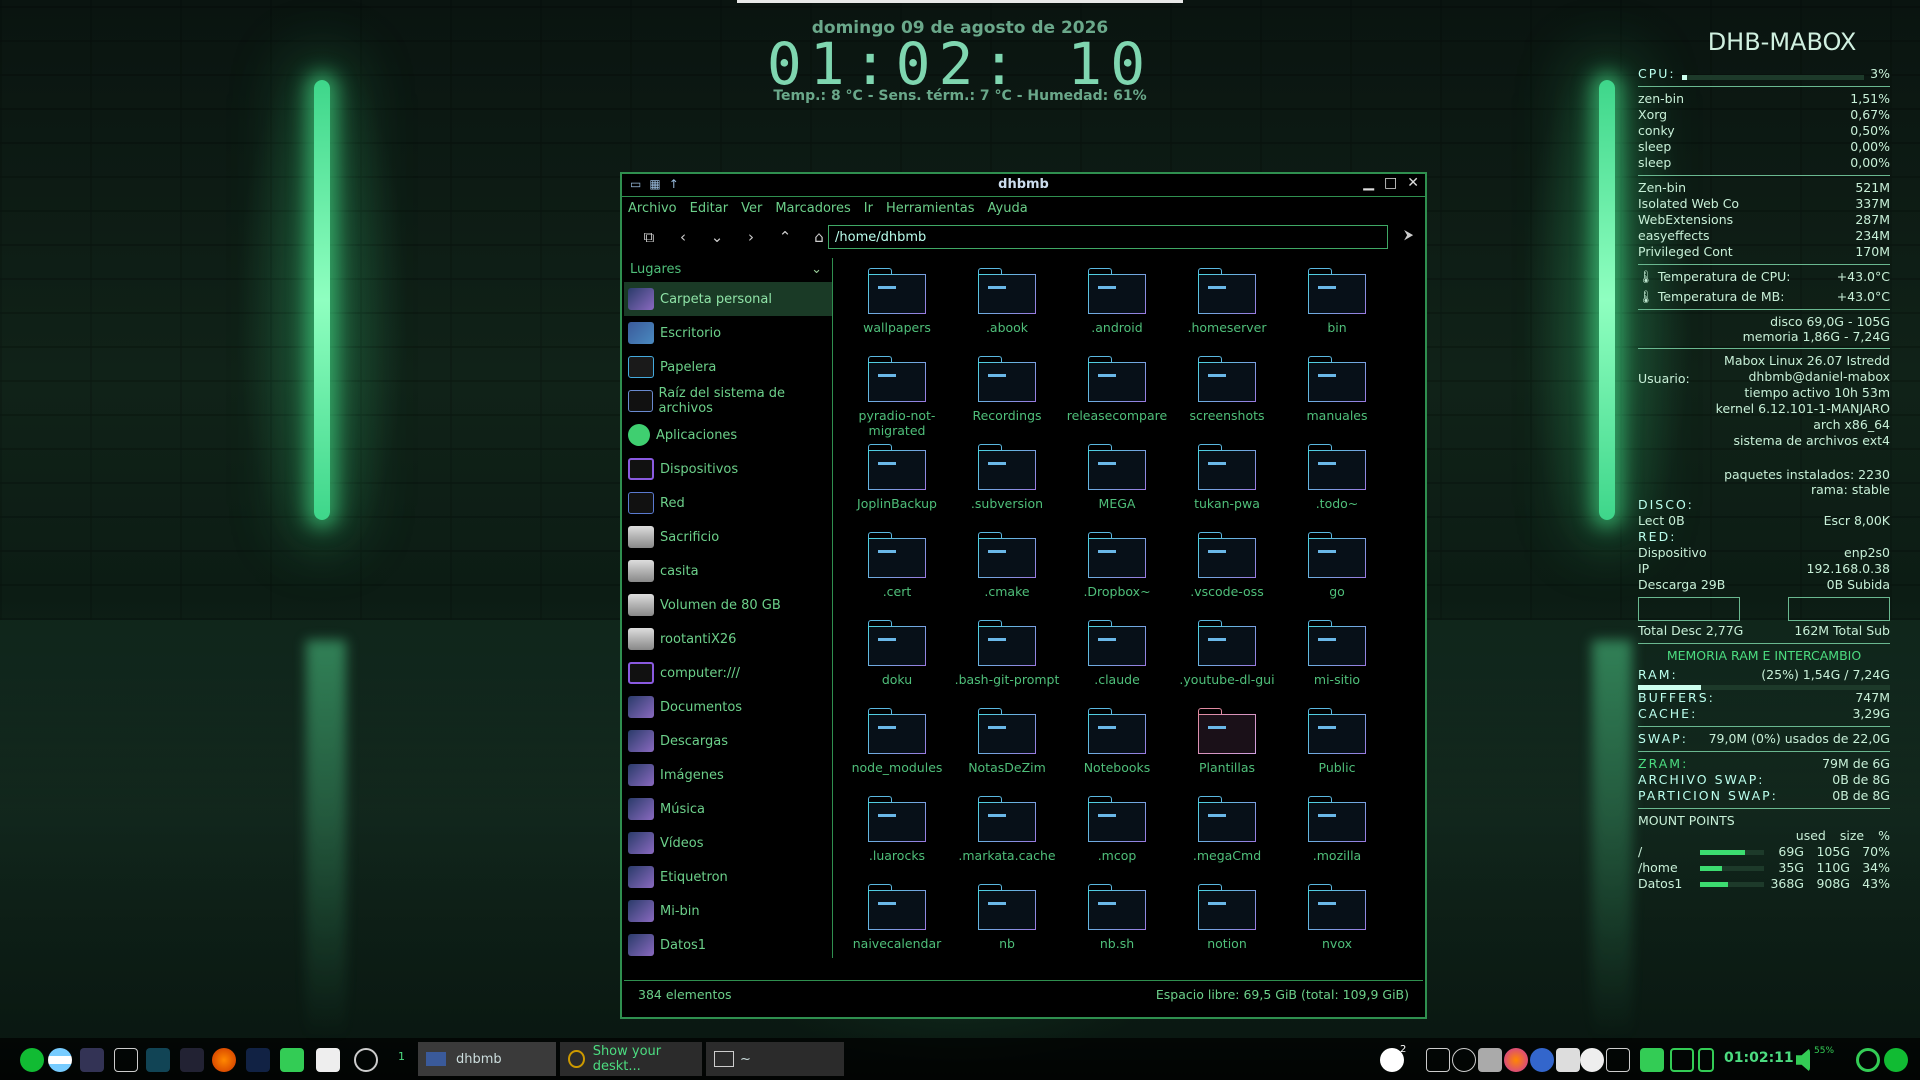 The width and height of the screenshot is (1920, 1080). Describe the element at coordinates (728, 741) in the screenshot. I see `sidebar-place-item: Descargas` at that location.